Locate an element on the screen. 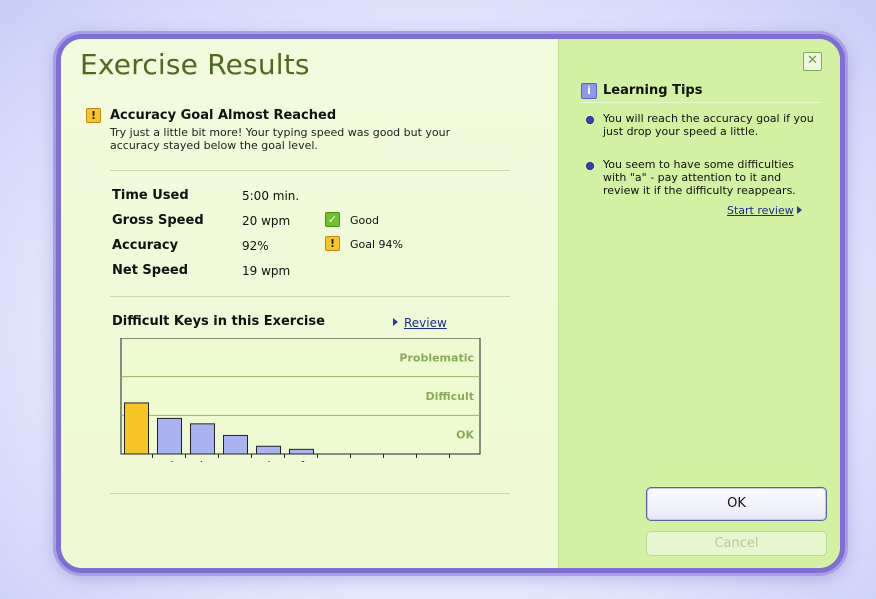 Image resolution: width=876 pixels, height=599 pixels. chart-key-label: f is located at coordinates (302, 460).